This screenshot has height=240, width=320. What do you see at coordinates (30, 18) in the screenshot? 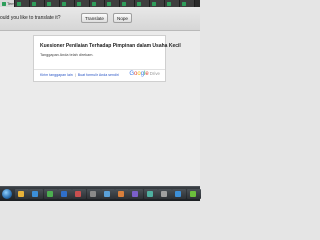
I see `translate-question: ould you like to translate it?` at bounding box center [30, 18].